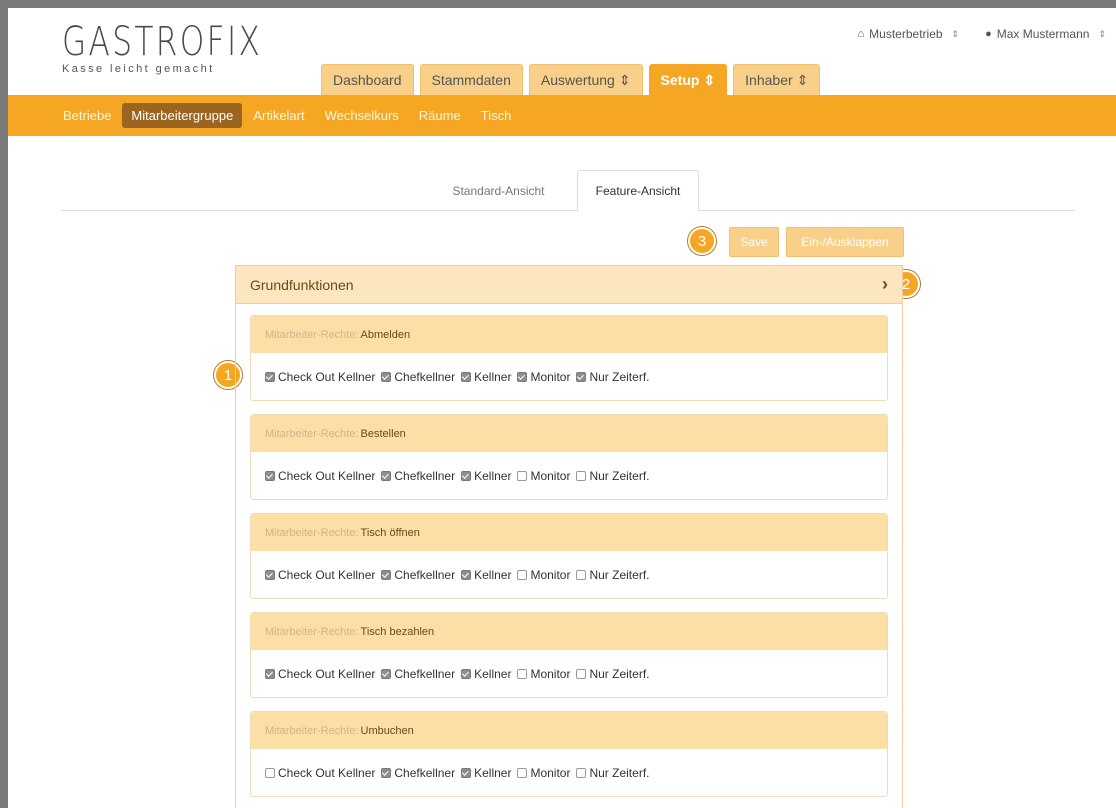  I want to click on tab-label: Auswertung, so click(577, 80).